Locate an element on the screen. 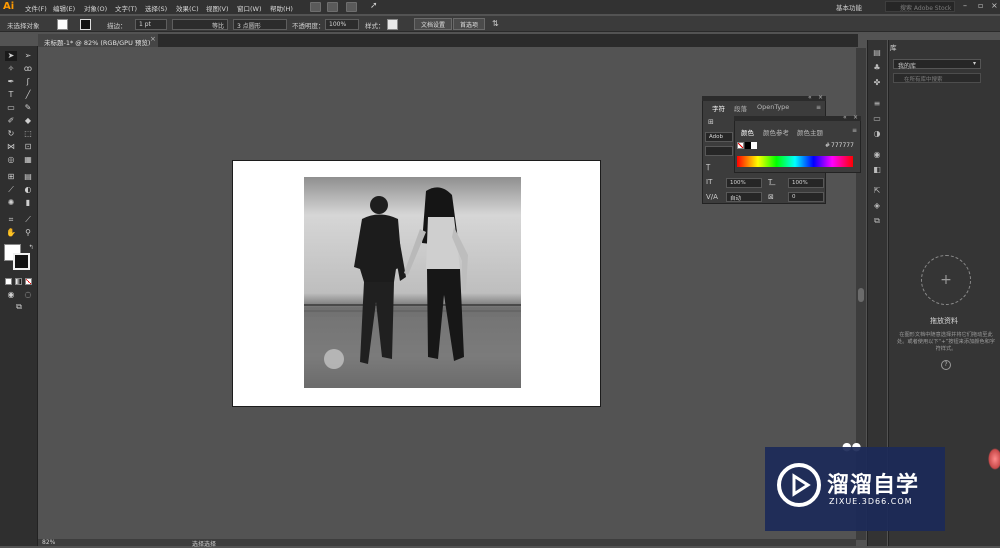 The width and height of the screenshot is (1000, 548). adobe-stock-search: 搜索 Adobe Stock is located at coordinates (920, 6).